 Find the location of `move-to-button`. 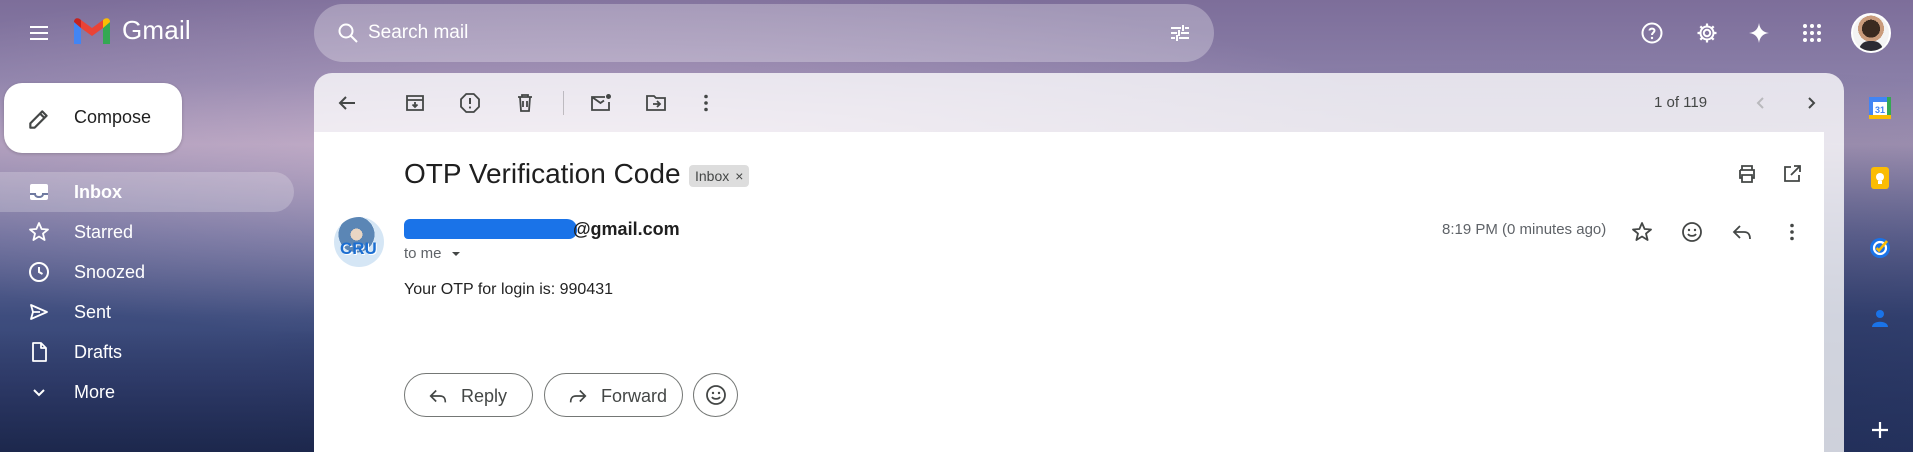

move-to-button is located at coordinates (656, 103).